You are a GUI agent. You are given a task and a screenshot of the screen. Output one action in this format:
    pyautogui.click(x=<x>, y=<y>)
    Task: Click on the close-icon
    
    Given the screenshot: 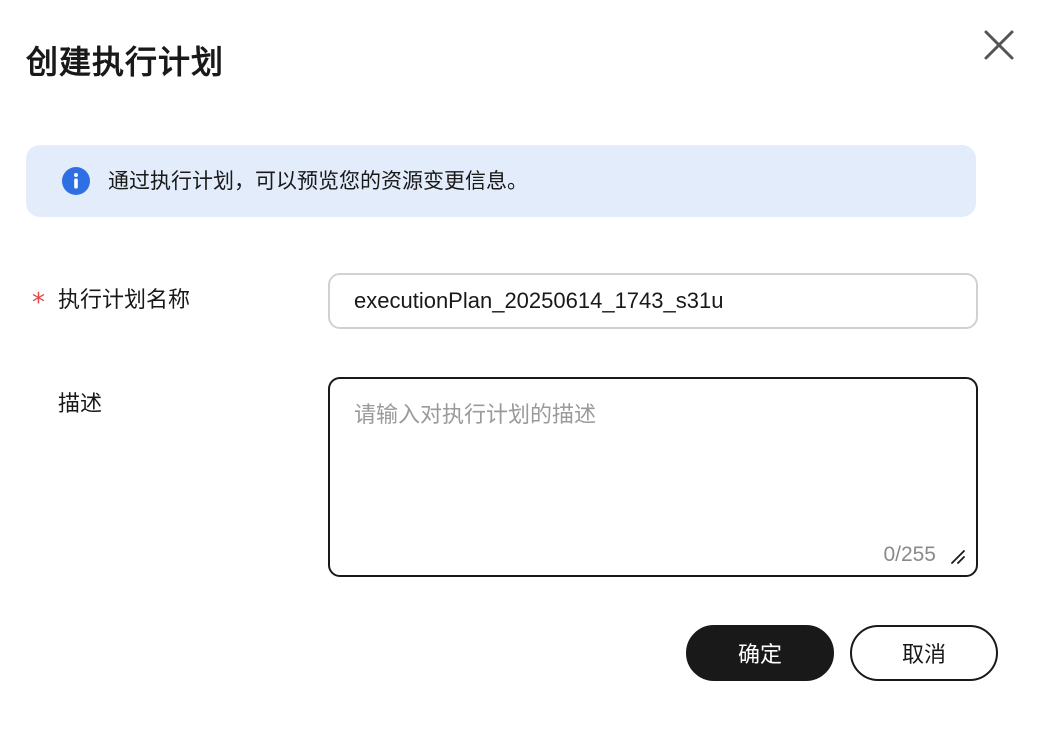 What is the action you would take?
    pyautogui.click(x=999, y=45)
    